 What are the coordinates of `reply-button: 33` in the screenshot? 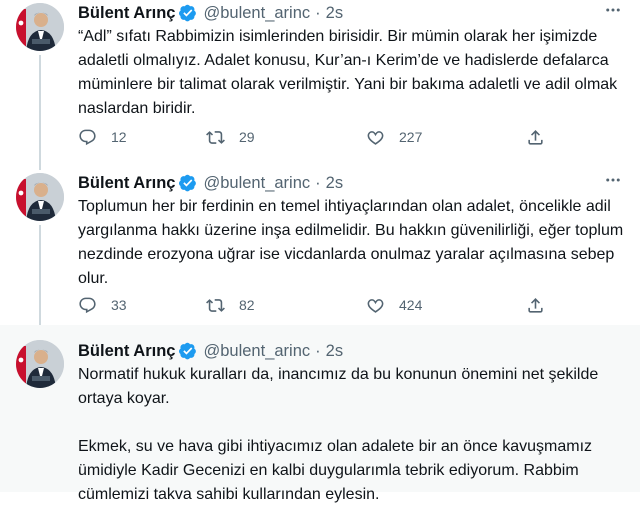 It's located at (102, 305).